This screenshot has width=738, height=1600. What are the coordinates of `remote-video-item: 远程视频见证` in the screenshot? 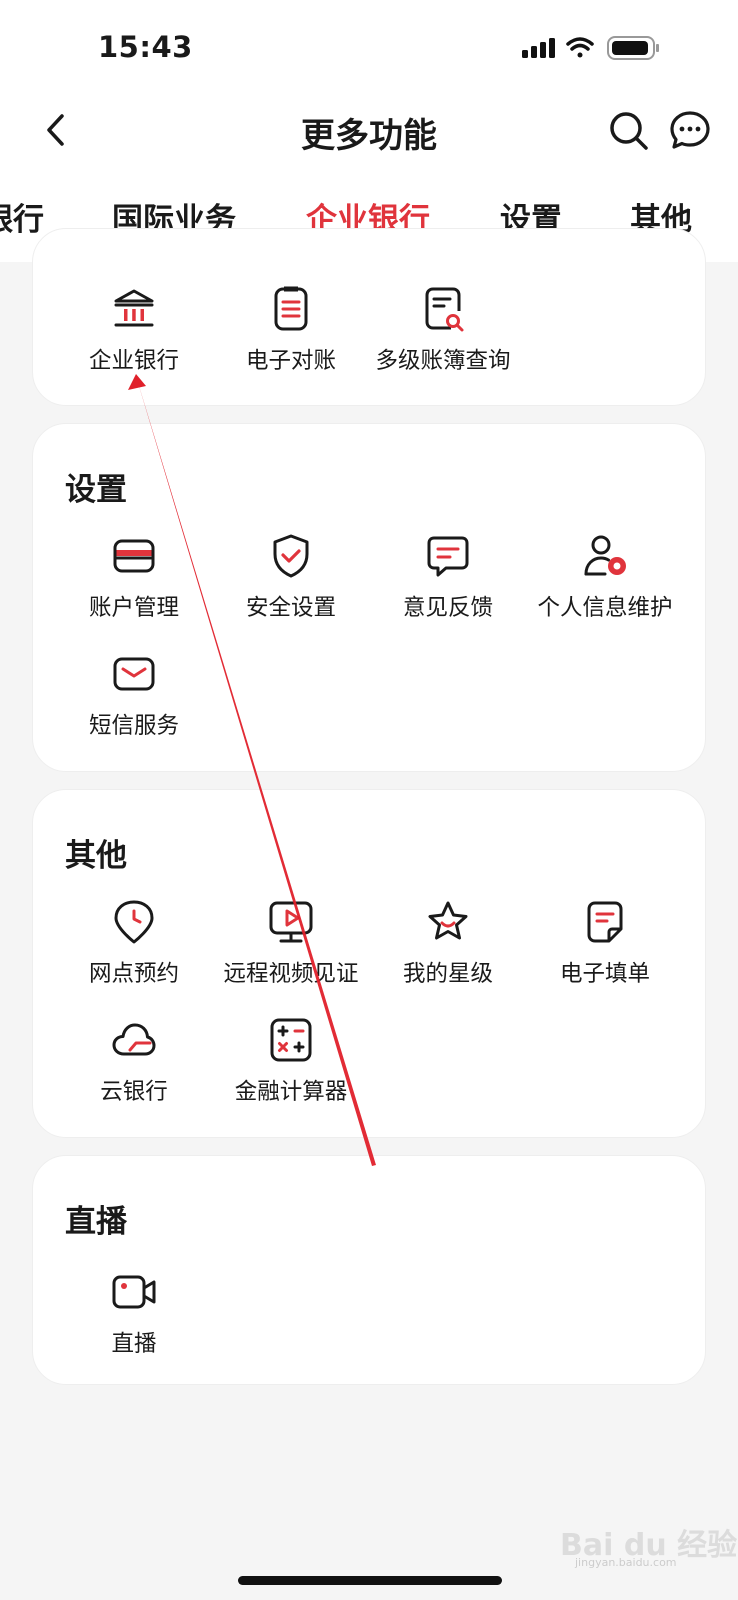 It's located at (291, 943).